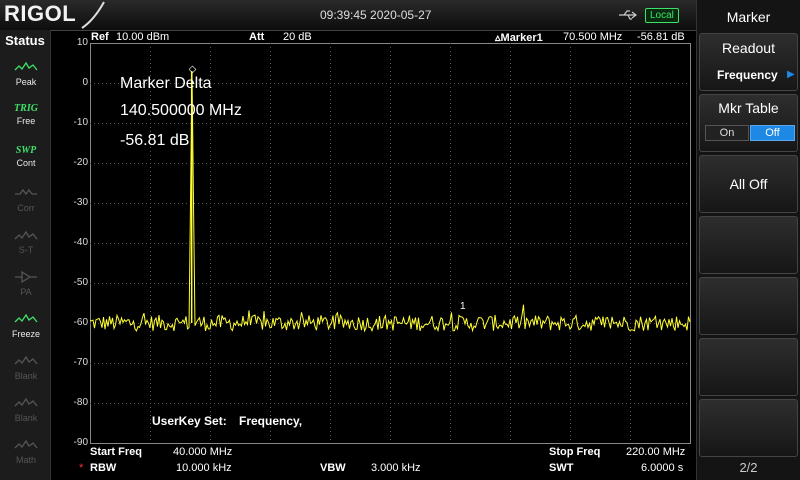 The width and height of the screenshot is (800, 480). I want to click on userkey-value: Frequency,, so click(271, 421).